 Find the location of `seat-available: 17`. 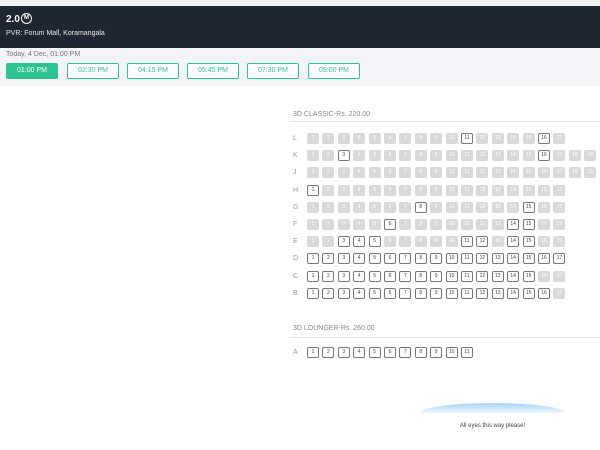

seat-available: 17 is located at coordinates (559, 259).